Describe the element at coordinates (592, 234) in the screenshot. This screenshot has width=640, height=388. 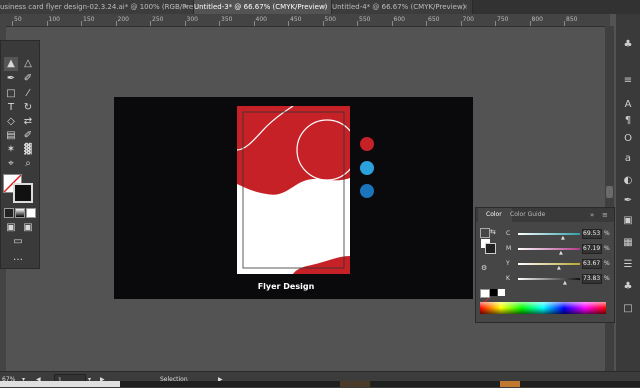
I see `cyan-value-input: 69.53` at that location.